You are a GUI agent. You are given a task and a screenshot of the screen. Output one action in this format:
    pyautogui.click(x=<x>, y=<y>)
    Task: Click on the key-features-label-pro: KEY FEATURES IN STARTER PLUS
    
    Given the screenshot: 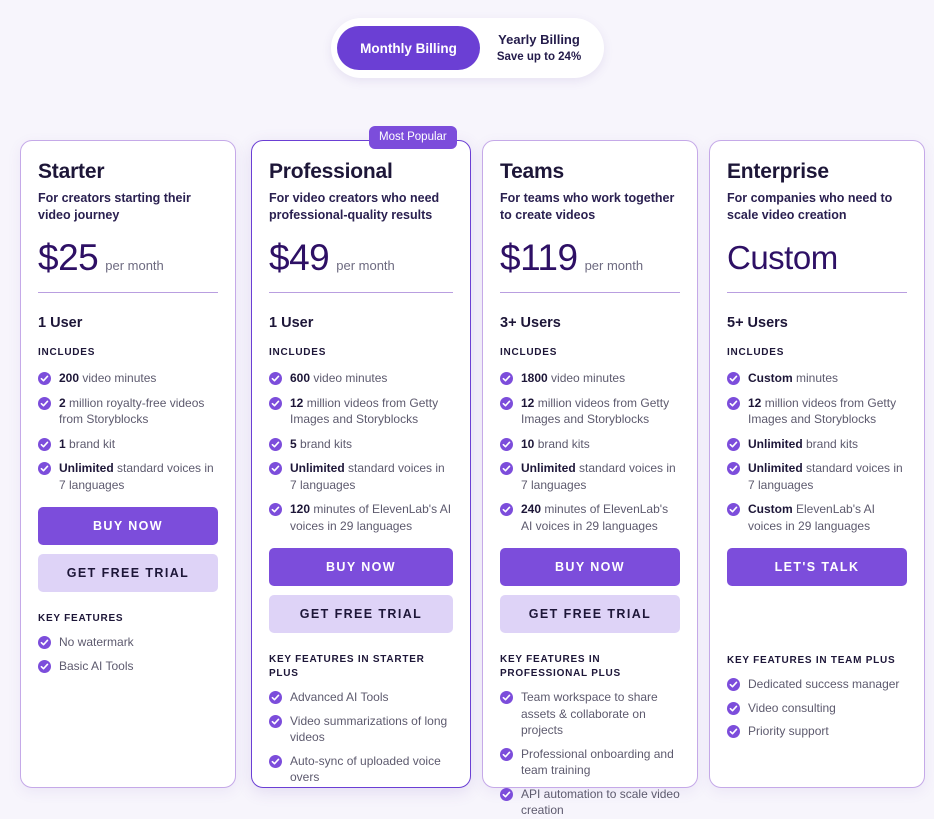 What is the action you would take?
    pyautogui.click(x=347, y=666)
    